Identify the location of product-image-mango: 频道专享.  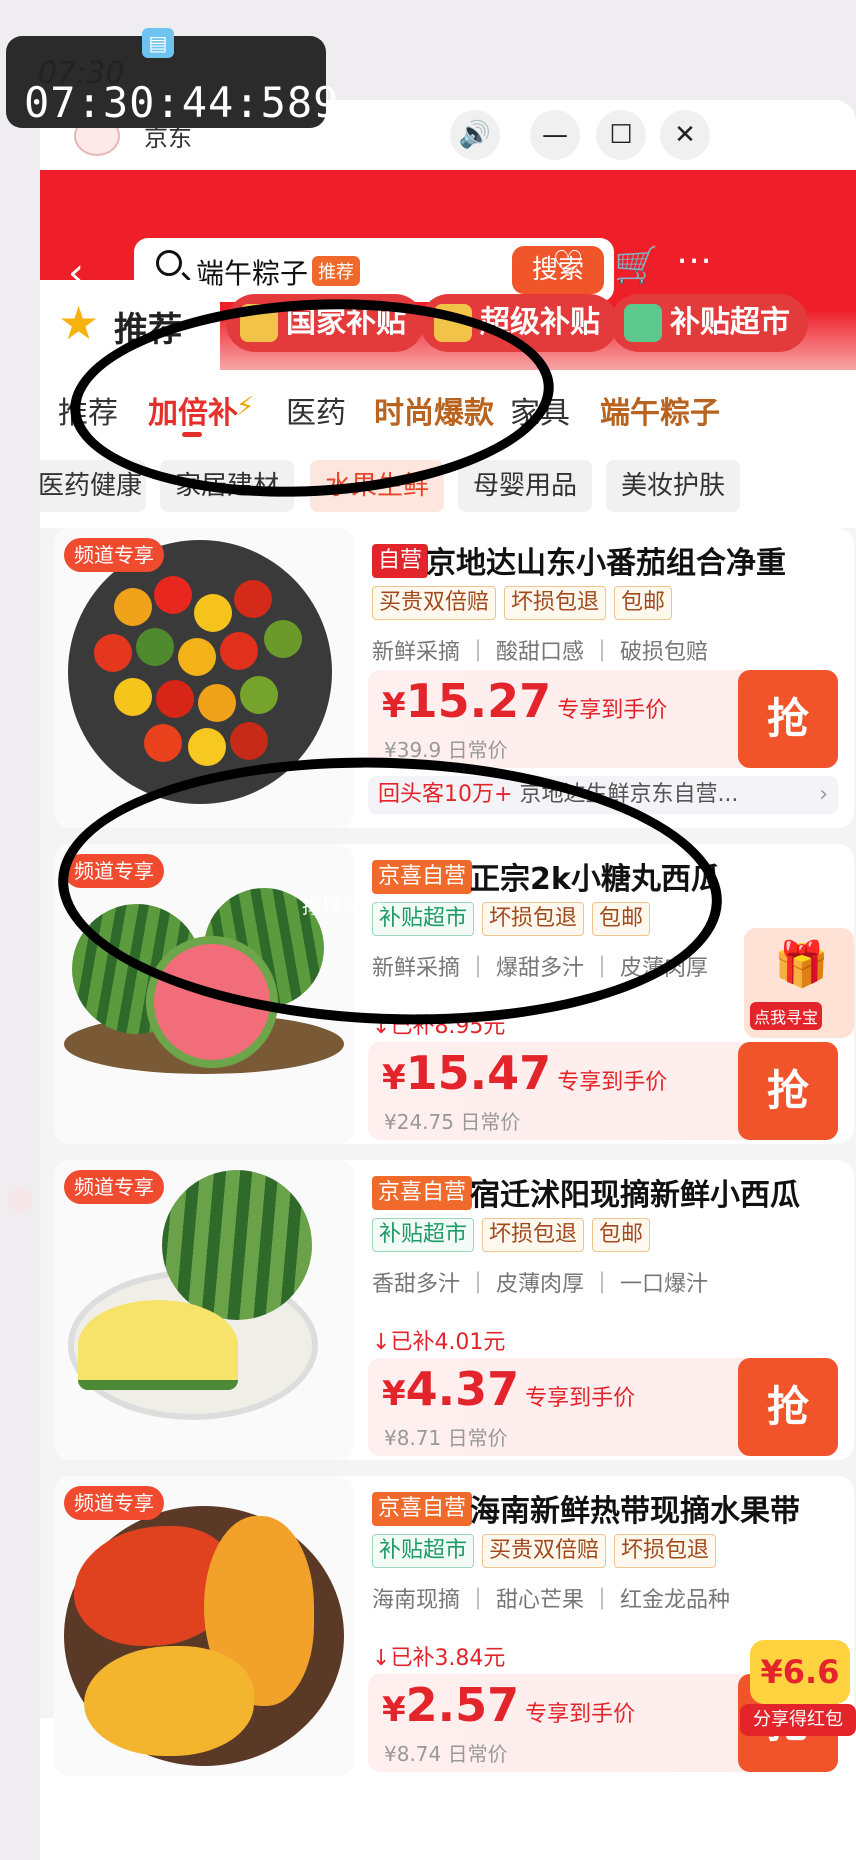
(204, 1626).